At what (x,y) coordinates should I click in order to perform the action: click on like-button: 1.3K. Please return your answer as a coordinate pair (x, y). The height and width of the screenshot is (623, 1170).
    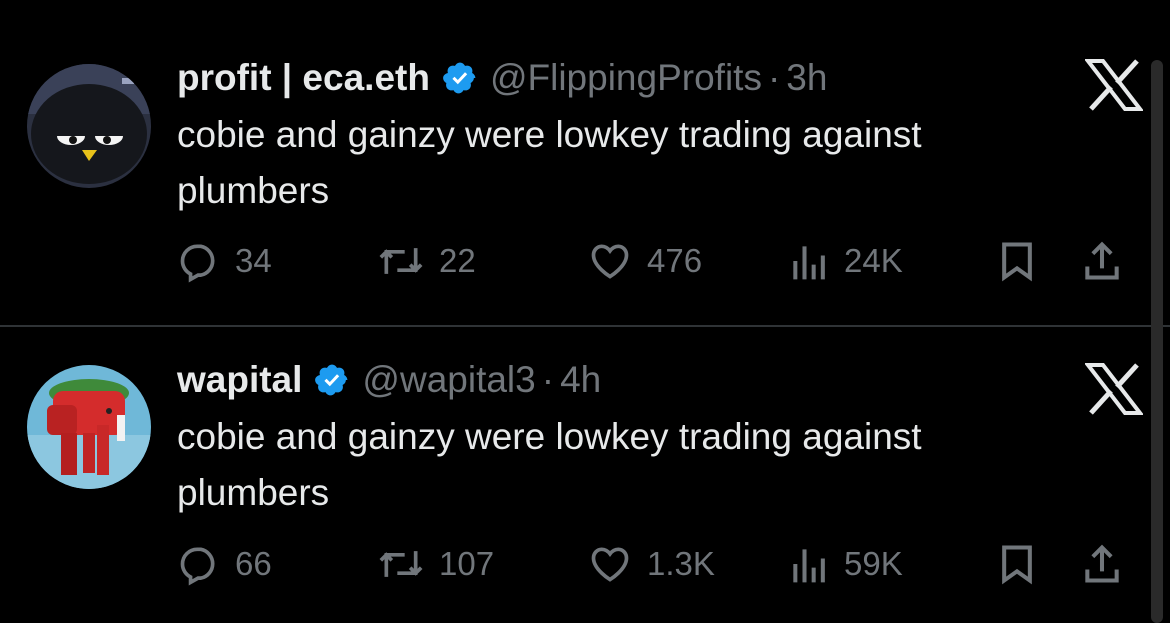
    Looking at the image, I should click on (651, 564).